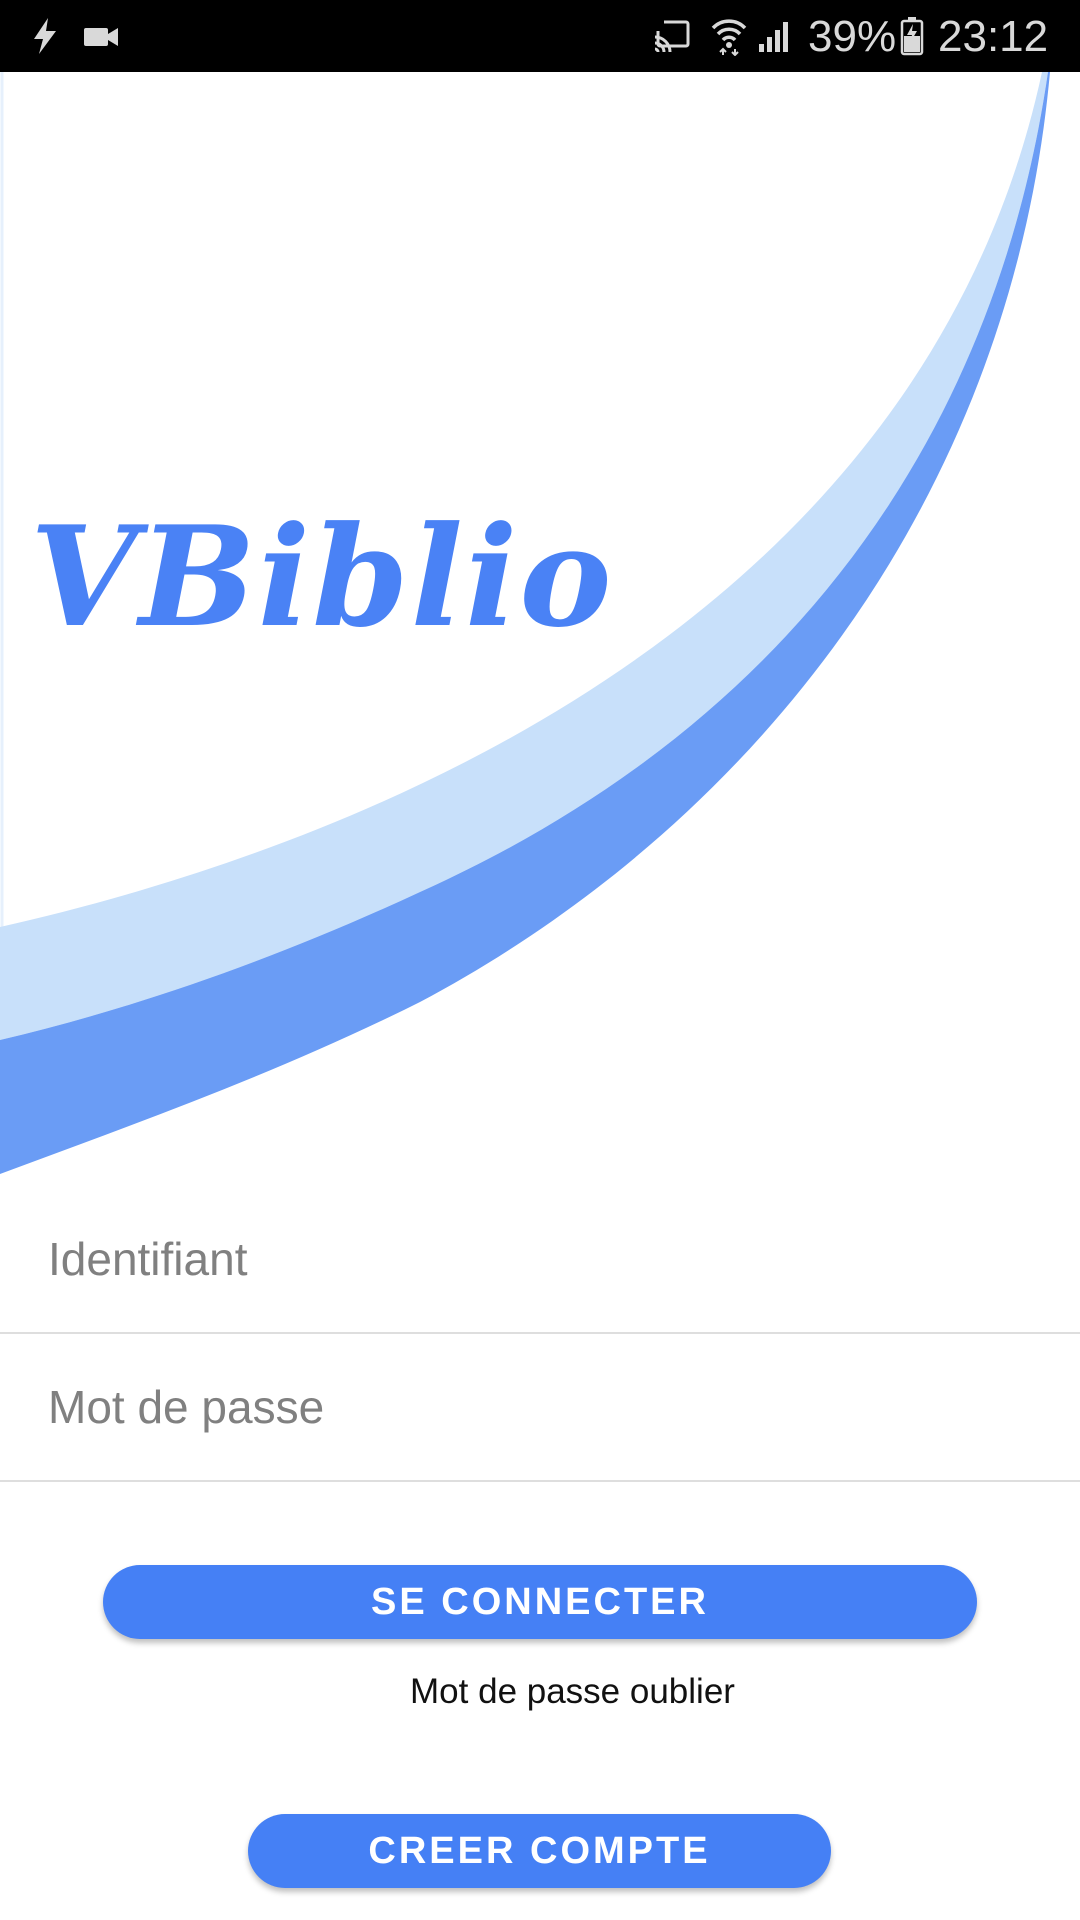 The height and width of the screenshot is (1920, 1080). Describe the element at coordinates (540, 1692) in the screenshot. I see `forgot-password-link: Mot de passe oublier` at that location.